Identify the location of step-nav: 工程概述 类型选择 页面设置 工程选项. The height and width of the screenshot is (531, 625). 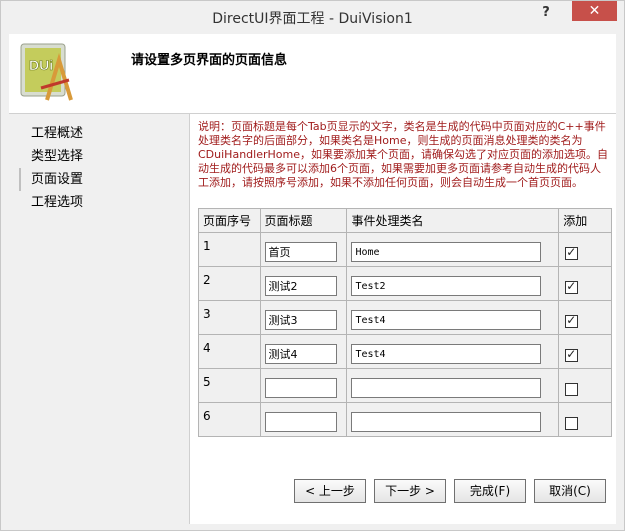
(95, 168).